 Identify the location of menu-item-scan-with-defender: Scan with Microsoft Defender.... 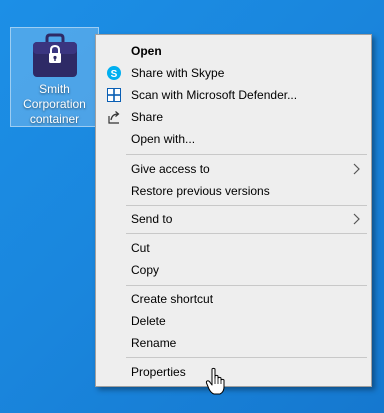
(233, 95).